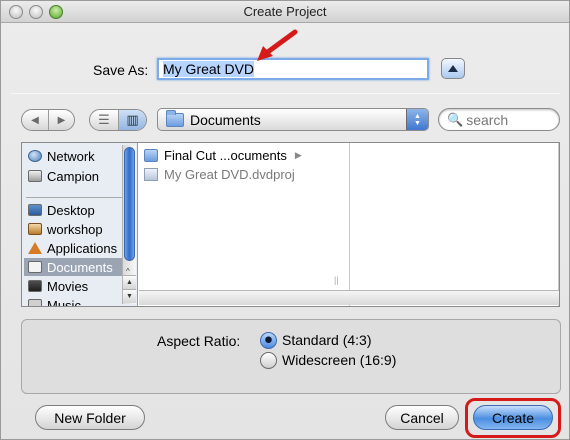 This screenshot has width=570, height=440. Describe the element at coordinates (68, 286) in the screenshot. I see `sidebar-item-label: Movies` at that location.